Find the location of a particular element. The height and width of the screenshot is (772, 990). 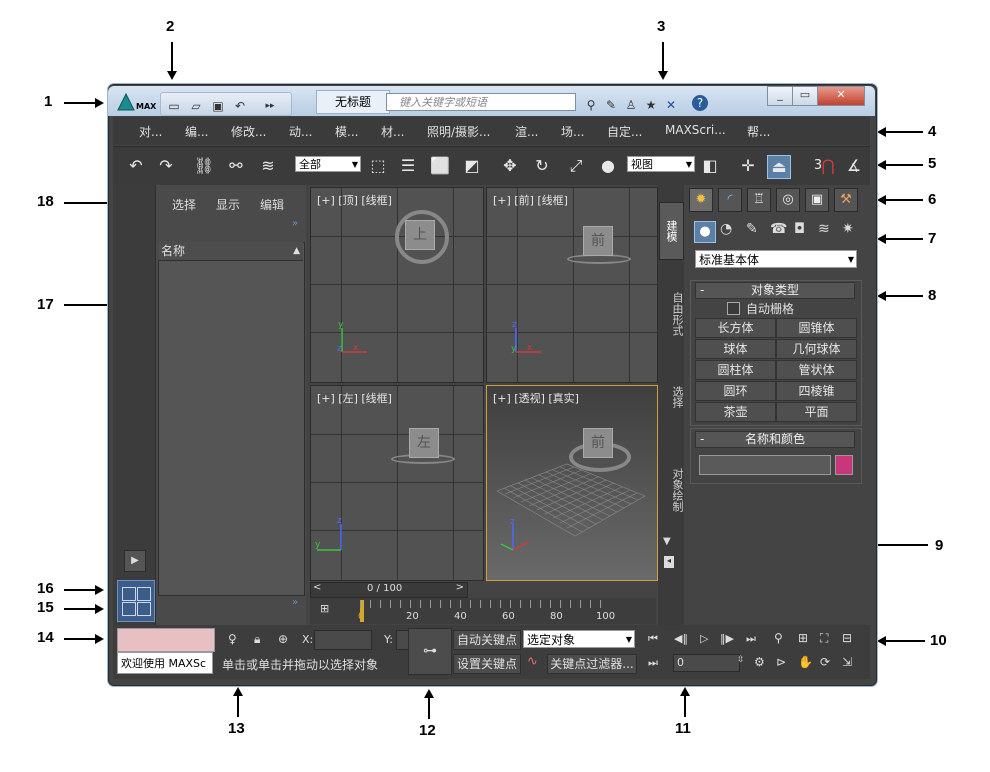

viewport-perspective: [+] [透视] [真实] 前 z is located at coordinates (572, 483).